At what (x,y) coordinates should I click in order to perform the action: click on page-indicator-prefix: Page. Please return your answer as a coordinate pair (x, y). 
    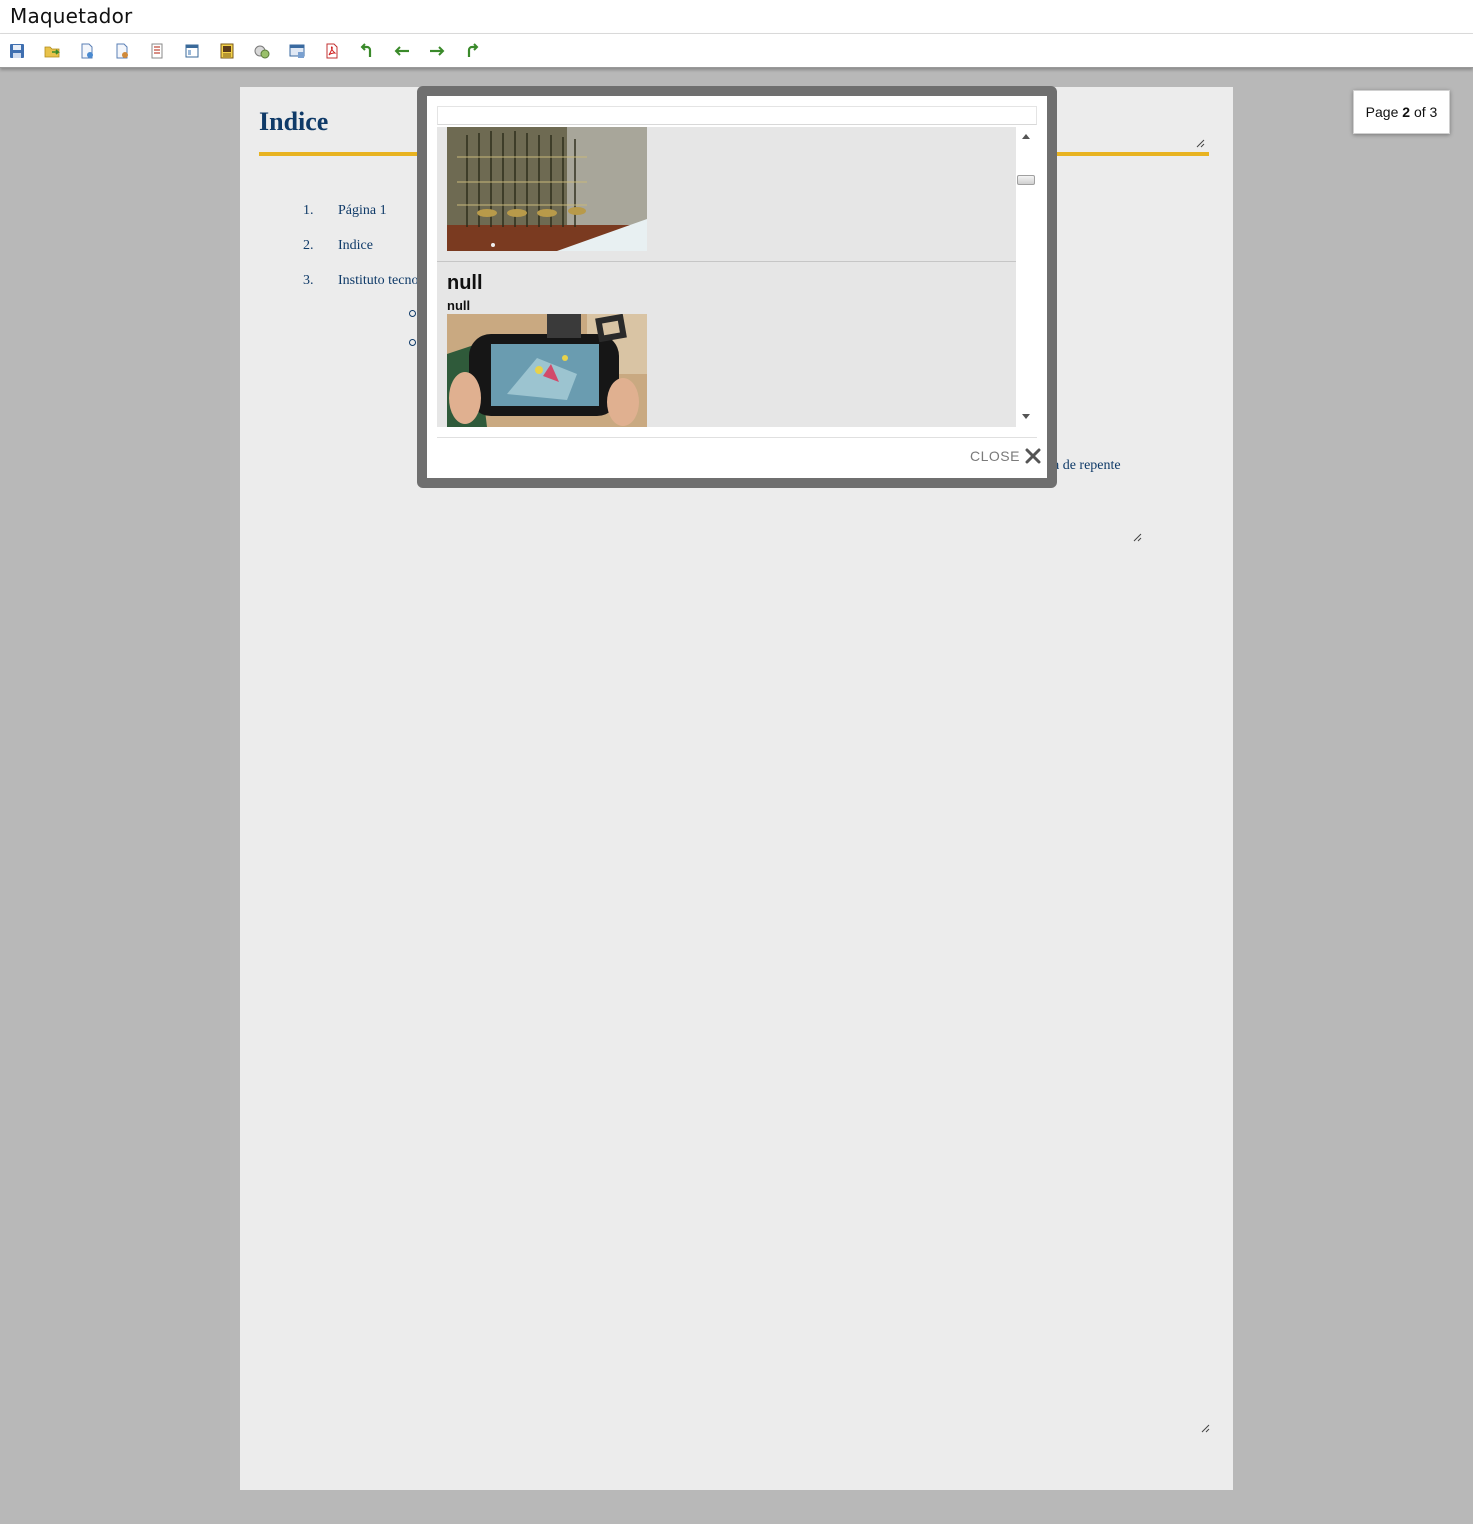
    Looking at the image, I should click on (1382, 112).